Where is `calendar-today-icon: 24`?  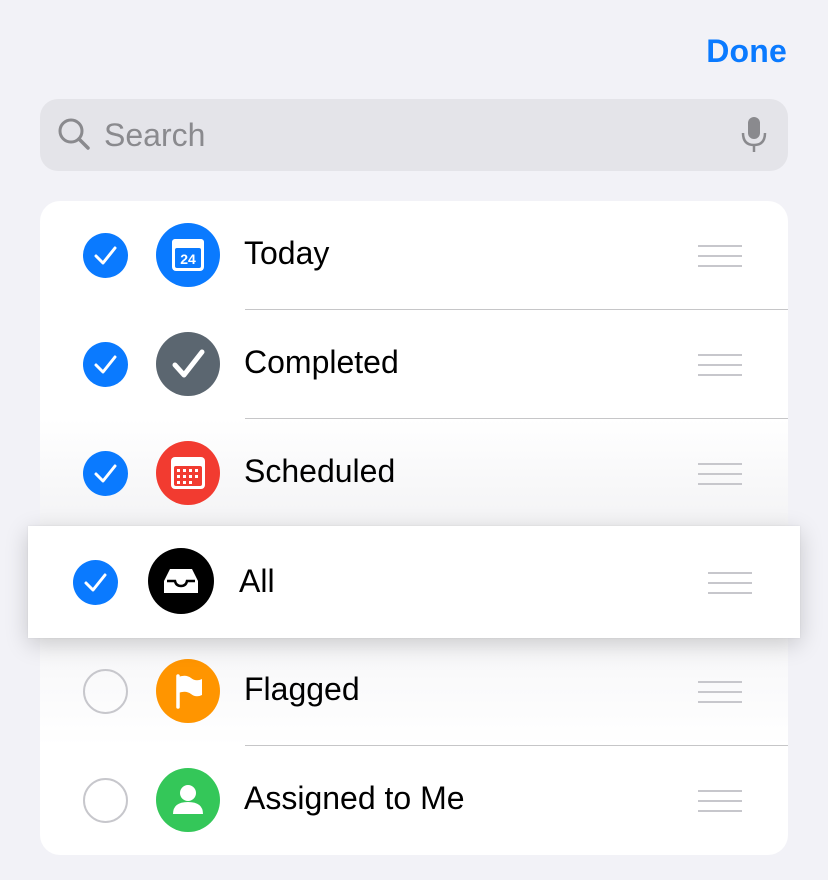 calendar-today-icon: 24 is located at coordinates (188, 255).